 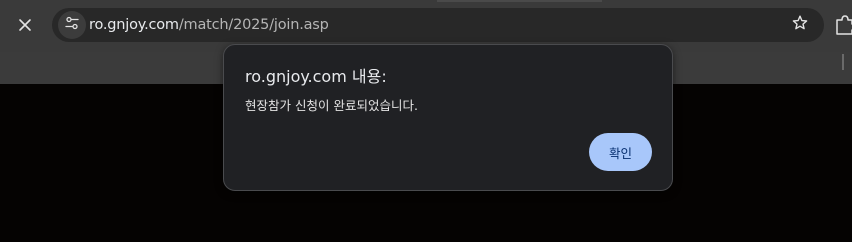 I want to click on tune-icon, so click(x=72, y=25).